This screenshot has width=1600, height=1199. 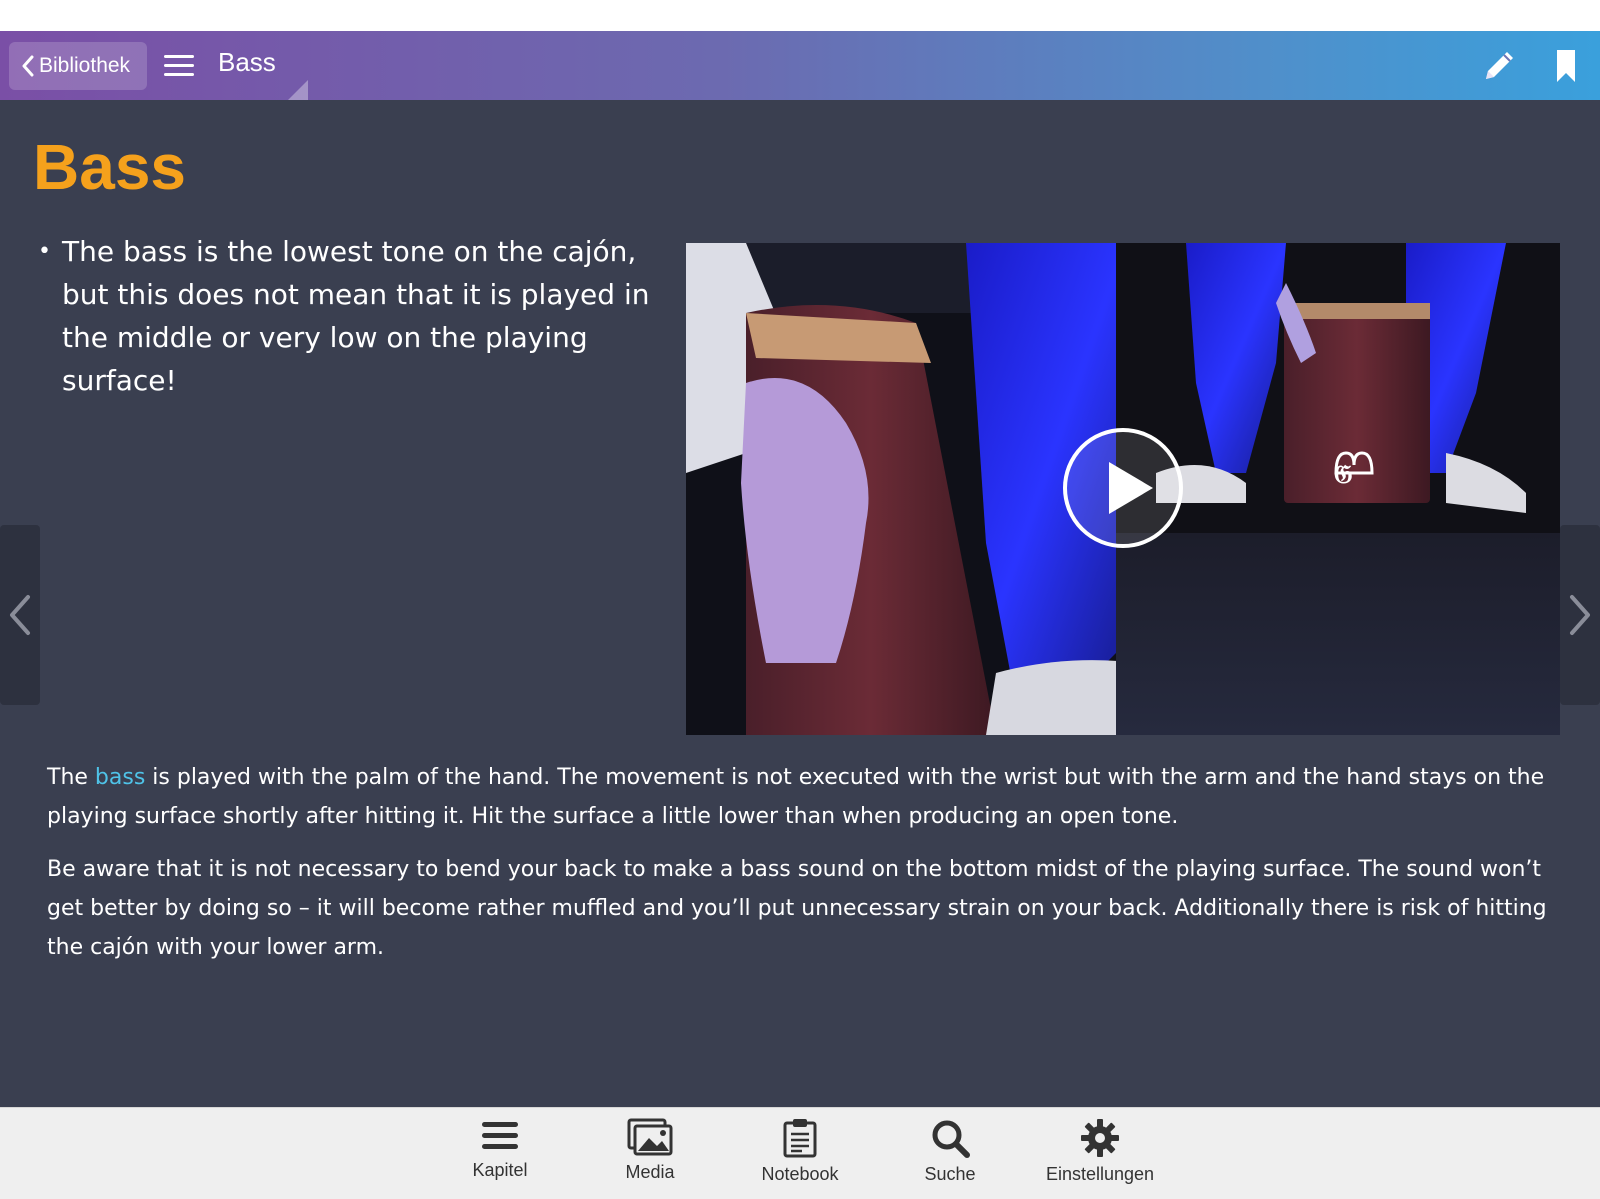 I want to click on corner-decoration, so click(x=298, y=90).